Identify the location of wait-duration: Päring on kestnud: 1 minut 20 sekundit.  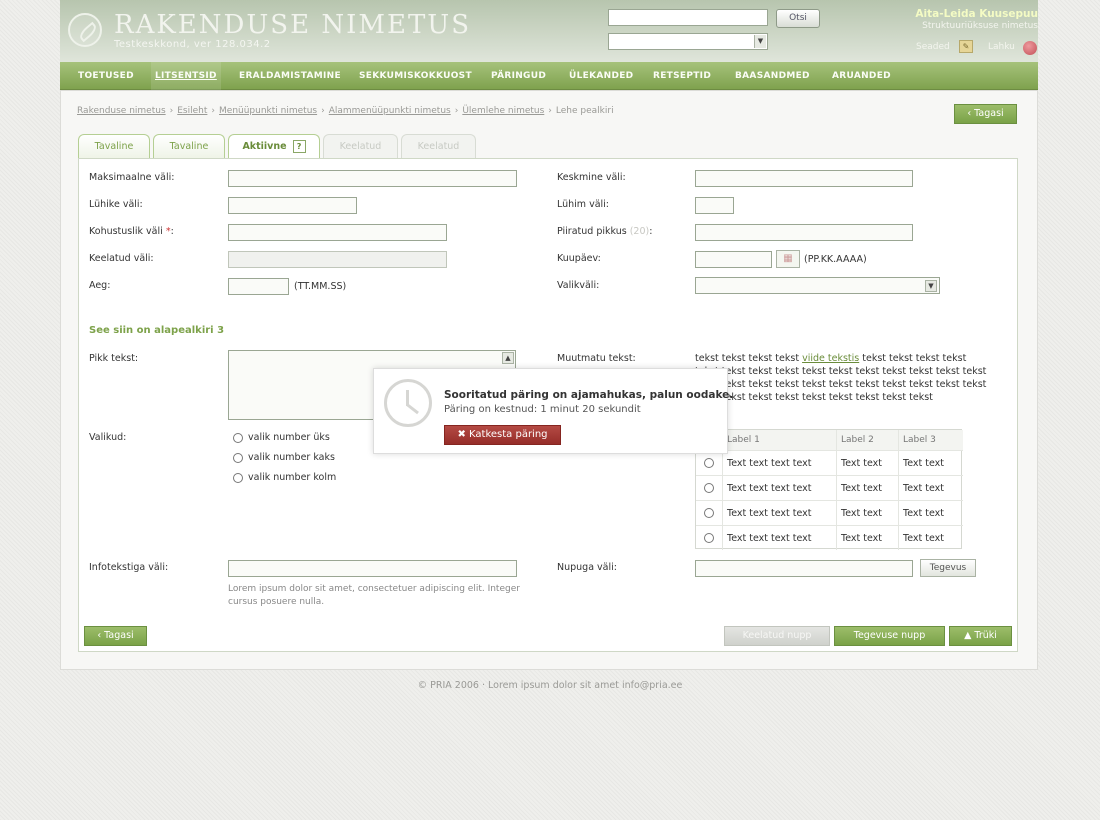
(542, 409).